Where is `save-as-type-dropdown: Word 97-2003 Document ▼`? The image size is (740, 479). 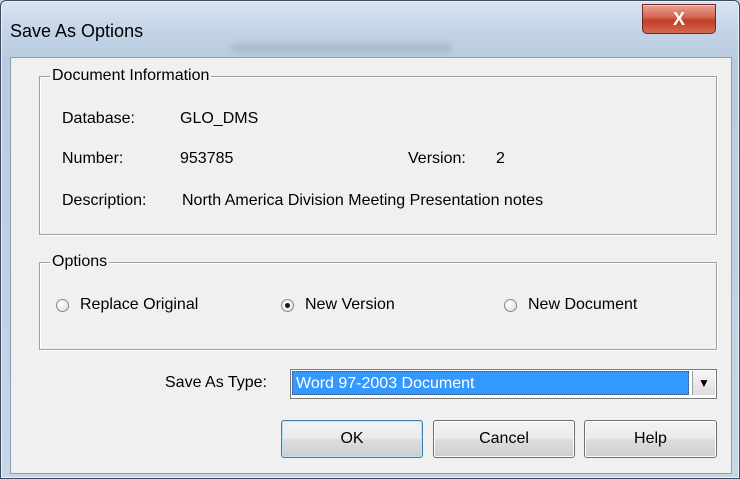
save-as-type-dropdown: Word 97-2003 Document ▼ is located at coordinates (503, 384).